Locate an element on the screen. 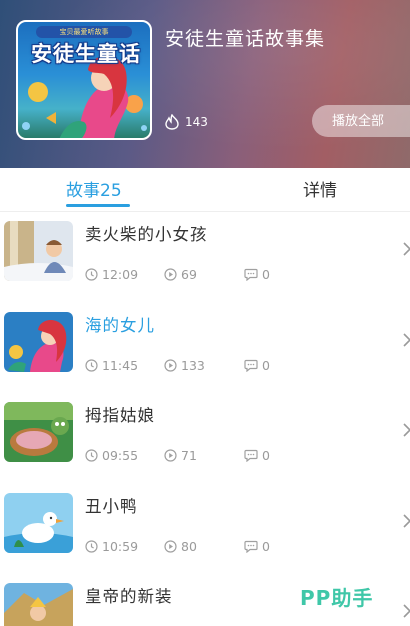  story-duration: 12:09 is located at coordinates (111, 274).